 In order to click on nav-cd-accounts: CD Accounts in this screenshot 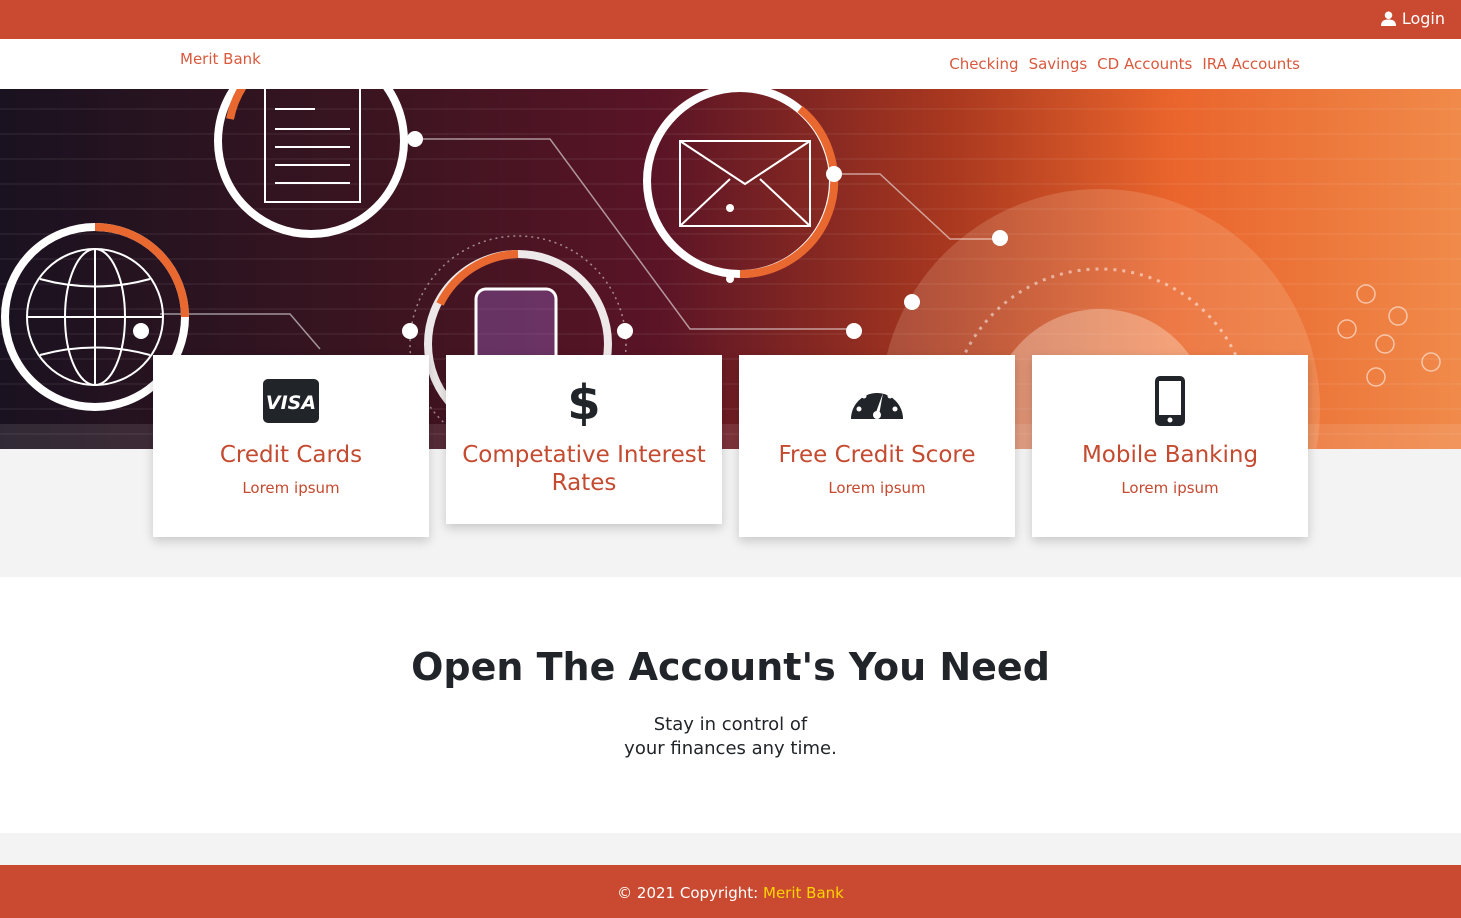, I will do `click(1144, 64)`.